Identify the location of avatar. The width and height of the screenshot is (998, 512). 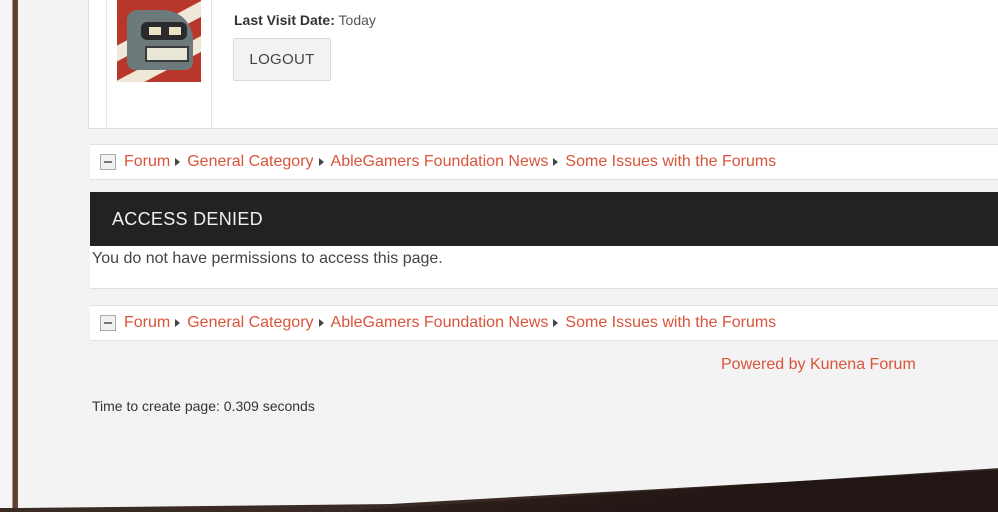
(159, 41).